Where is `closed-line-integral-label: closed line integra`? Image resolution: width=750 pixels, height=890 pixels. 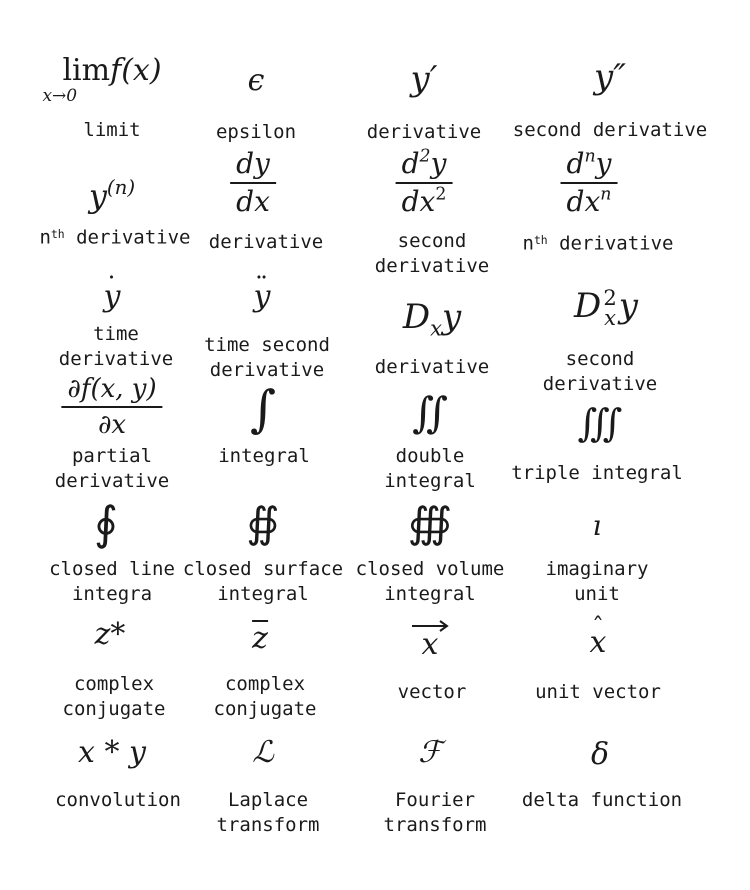
closed-line-integral-label: closed line integra is located at coordinates (112, 581).